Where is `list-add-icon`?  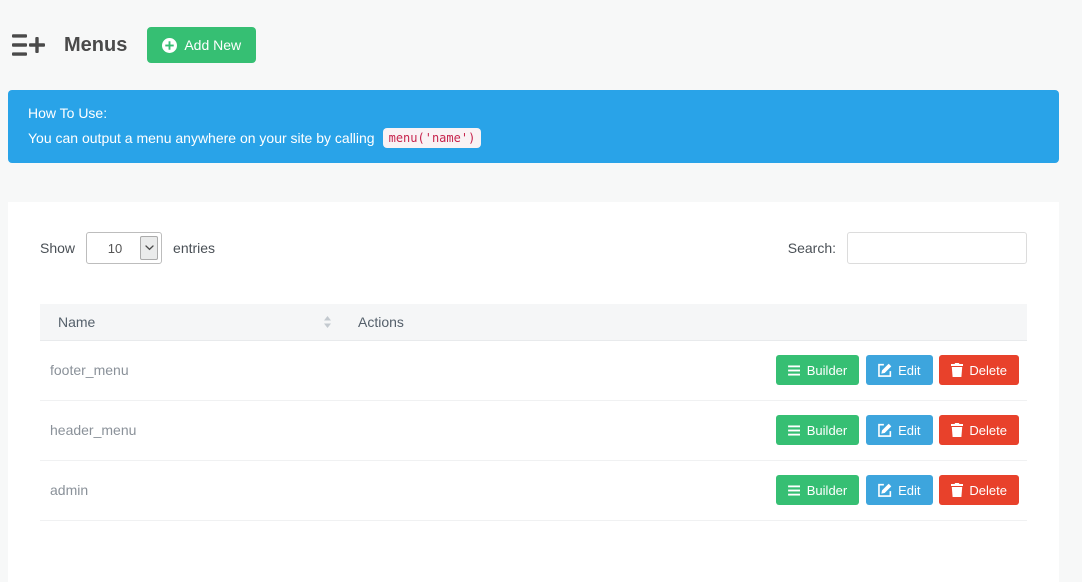
list-add-icon is located at coordinates (30, 45).